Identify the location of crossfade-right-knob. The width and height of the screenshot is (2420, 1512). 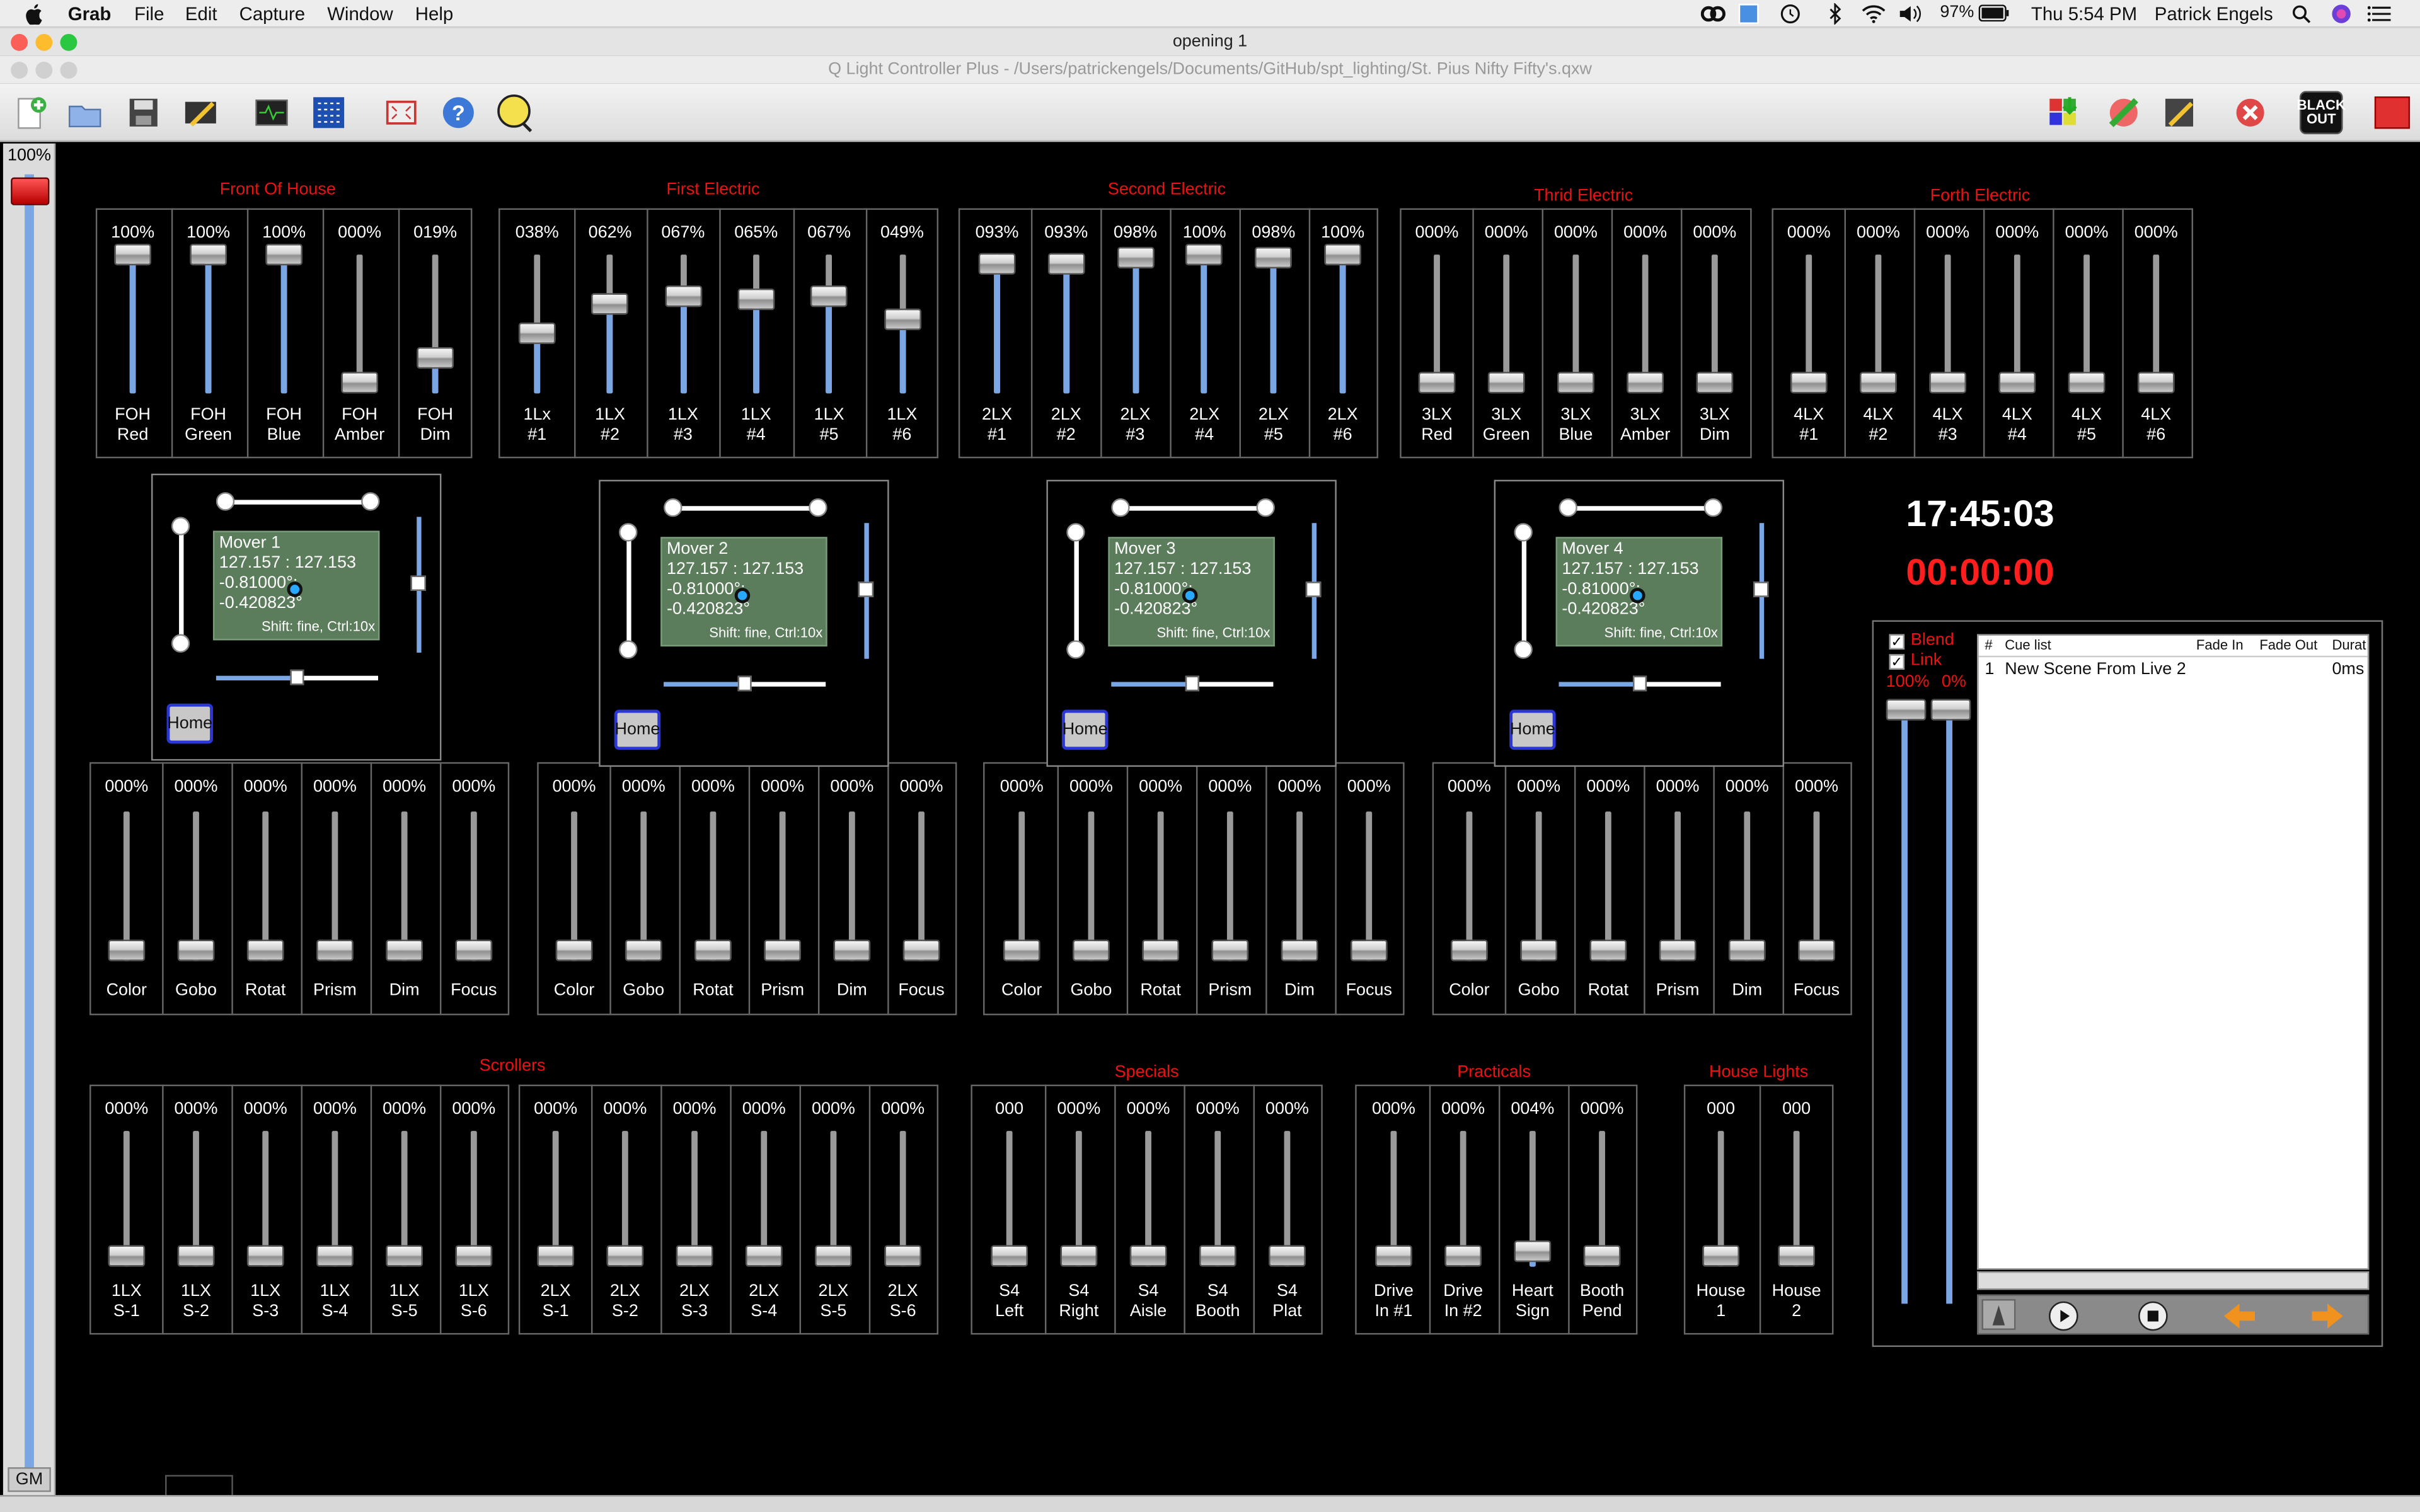
(1951, 710).